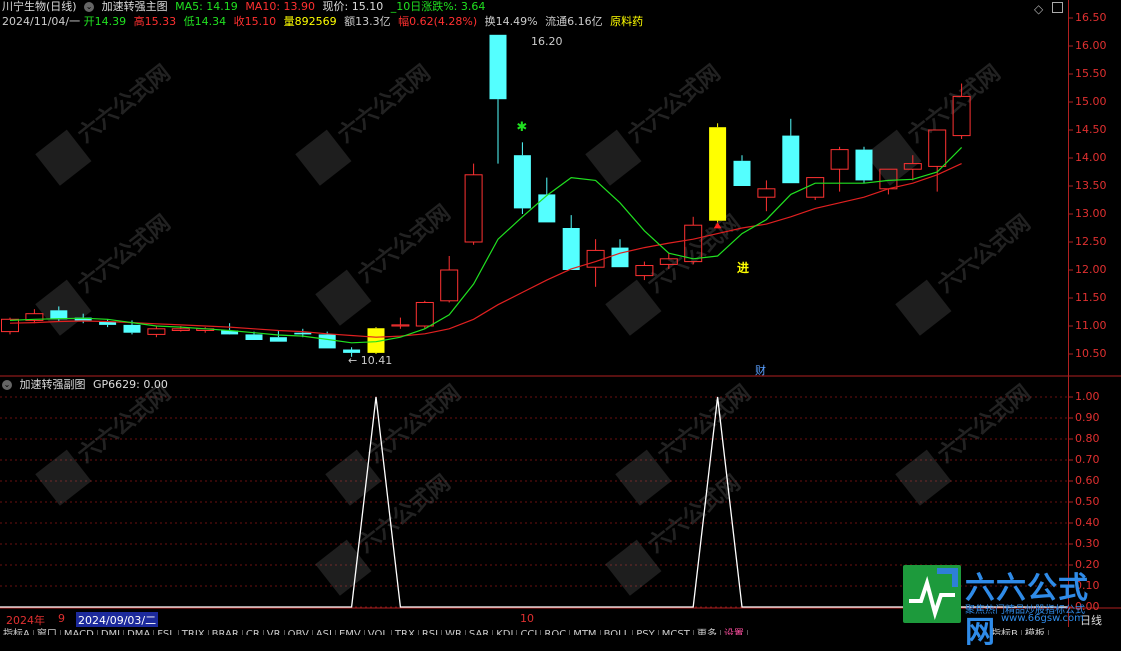 The height and width of the screenshot is (651, 1121). Describe the element at coordinates (1091, 213) in the screenshot. I see `price-tick-label: 13.00` at that location.